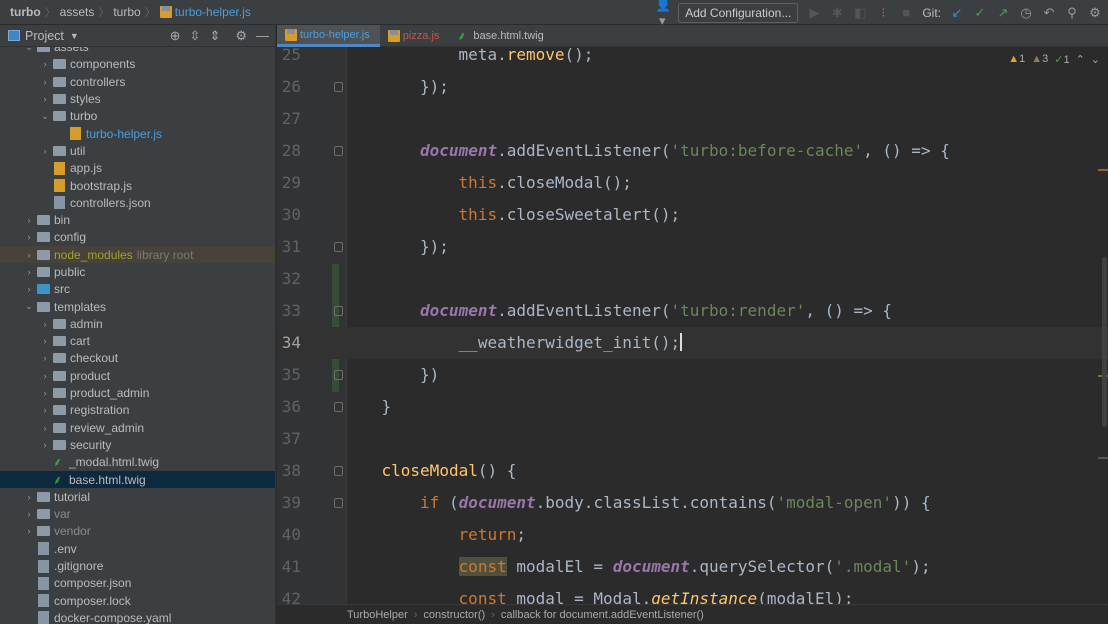 Image resolution: width=1108 pixels, height=624 pixels. What do you see at coordinates (137, 98) in the screenshot?
I see `tree-item: › styles` at bounding box center [137, 98].